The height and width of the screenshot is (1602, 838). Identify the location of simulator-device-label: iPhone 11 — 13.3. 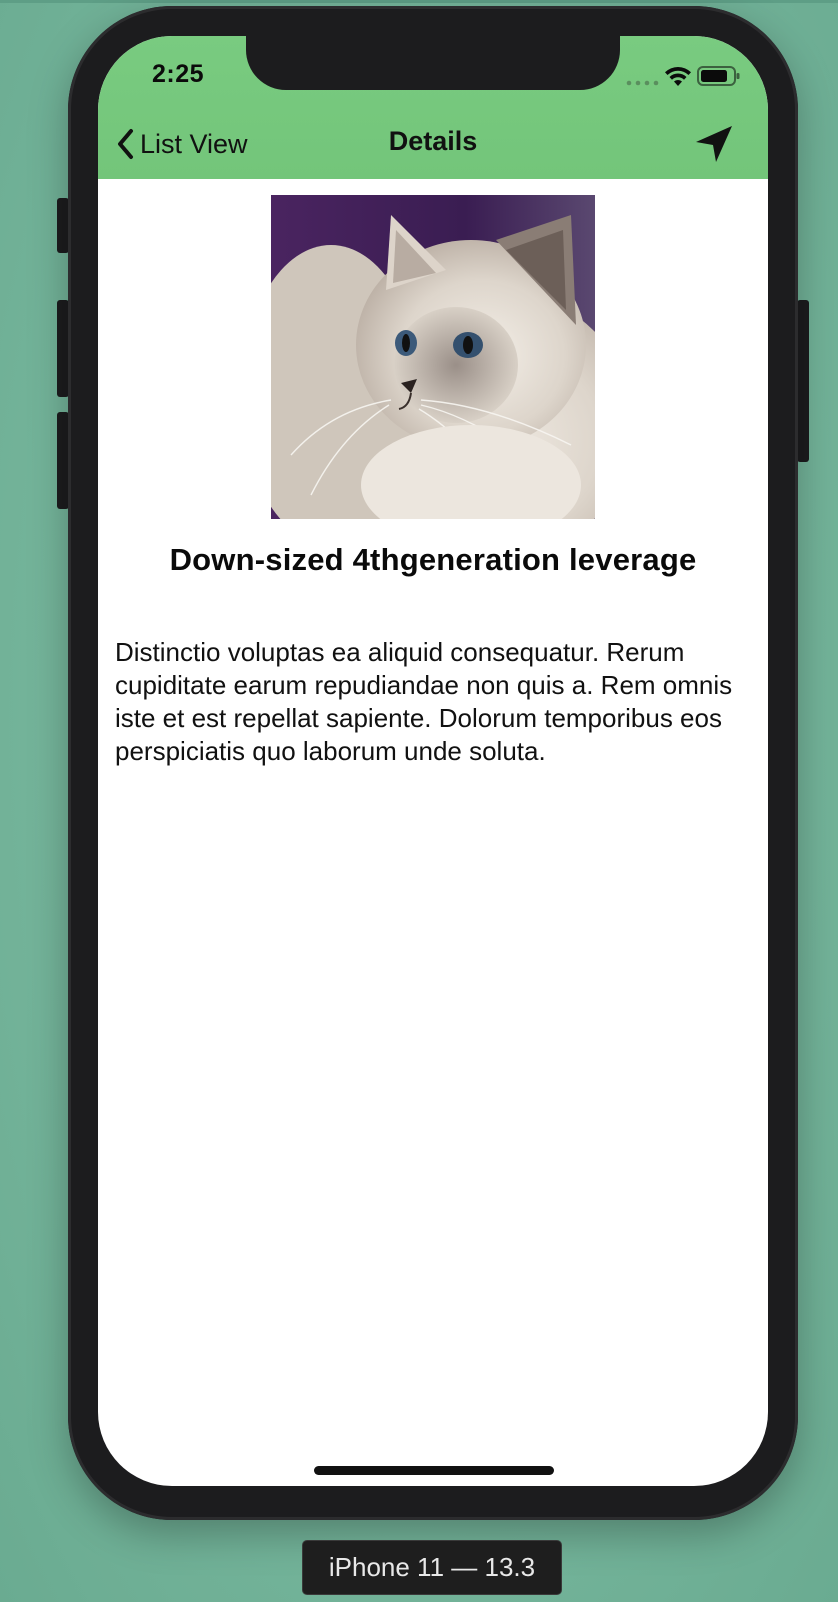
(432, 1567).